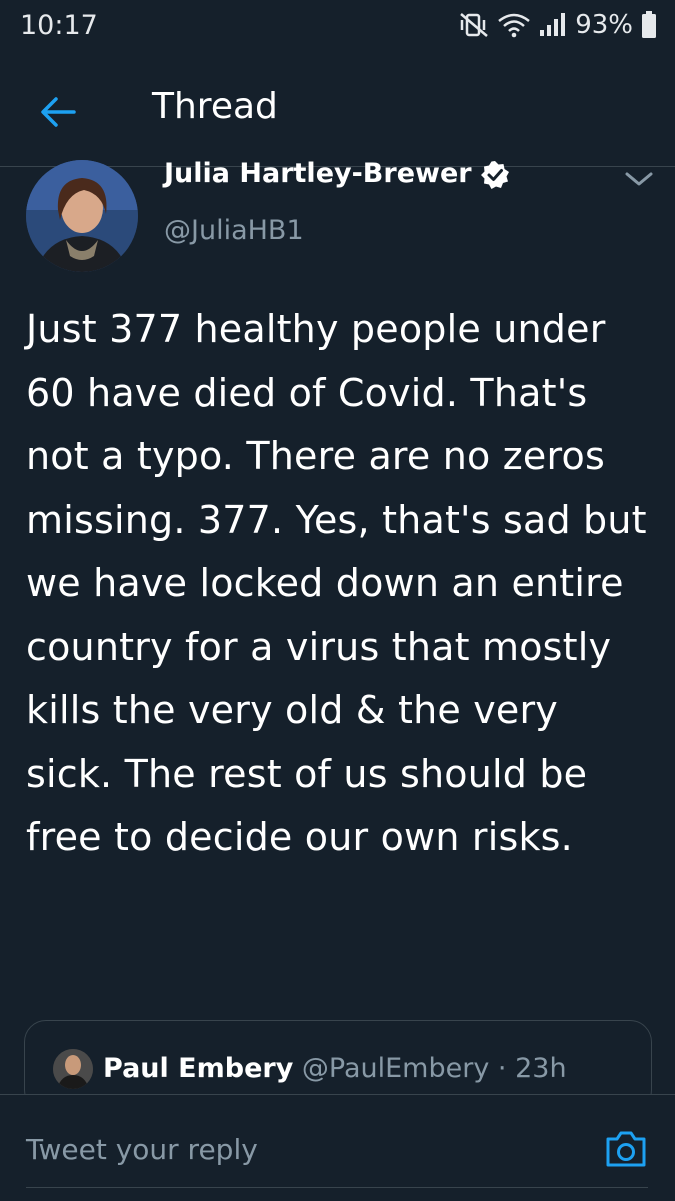 The height and width of the screenshot is (1201, 675). Describe the element at coordinates (337, 1187) in the screenshot. I see `reply-underline` at that location.